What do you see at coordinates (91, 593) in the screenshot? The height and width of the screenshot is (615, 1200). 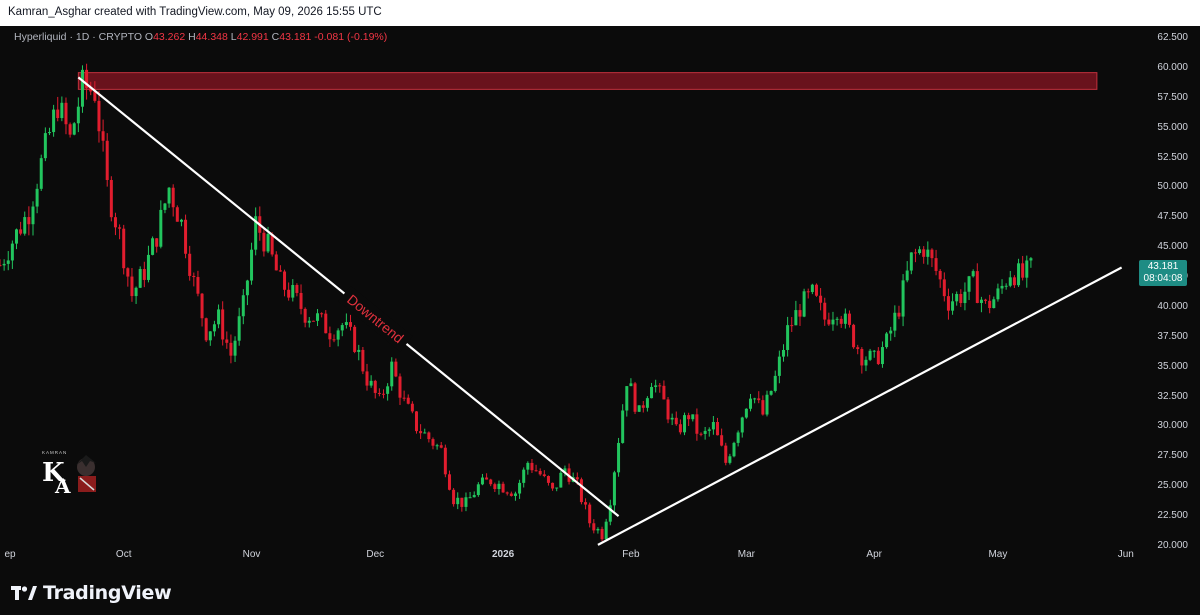 I see `tradingview-logo: TradingView` at bounding box center [91, 593].